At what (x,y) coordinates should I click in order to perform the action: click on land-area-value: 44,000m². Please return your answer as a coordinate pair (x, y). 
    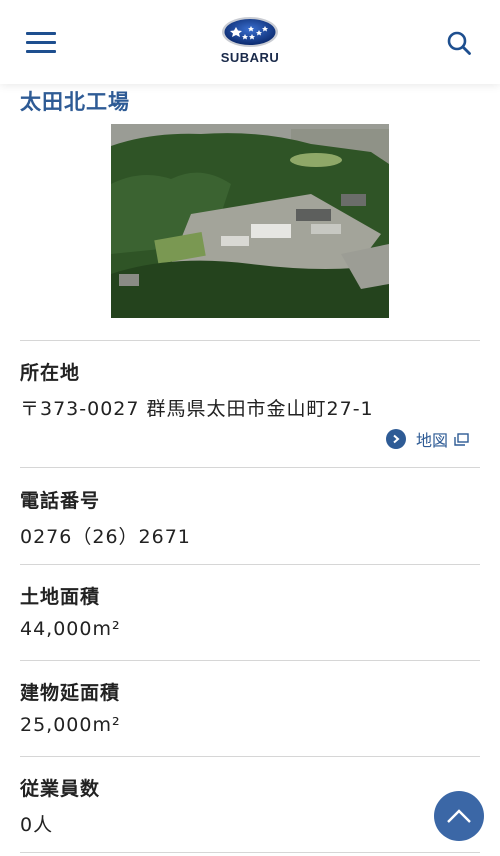
    Looking at the image, I should click on (70, 629).